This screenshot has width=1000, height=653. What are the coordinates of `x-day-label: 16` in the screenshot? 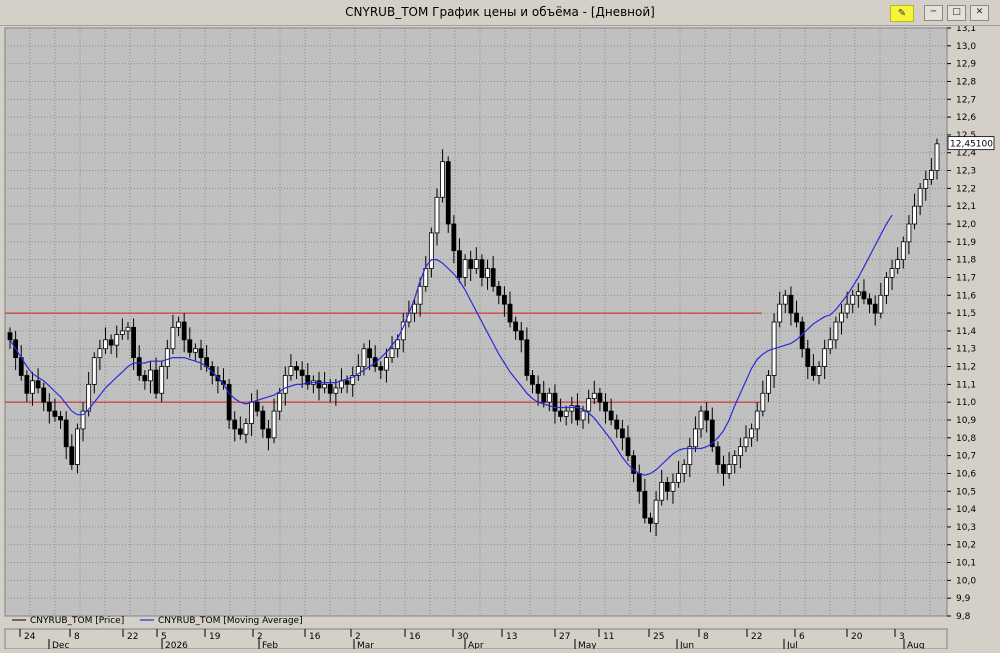 It's located at (415, 637).